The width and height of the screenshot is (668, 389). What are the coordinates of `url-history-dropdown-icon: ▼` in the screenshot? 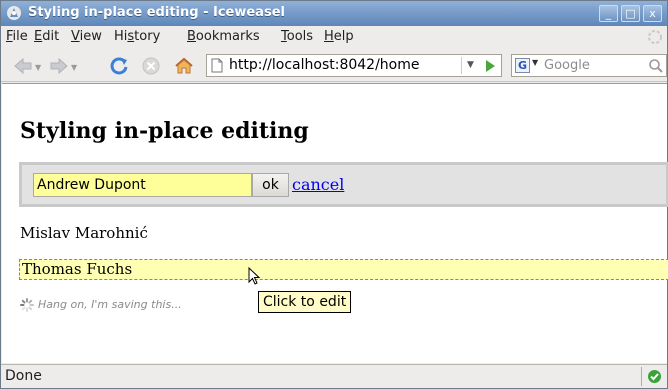 It's located at (470, 65).